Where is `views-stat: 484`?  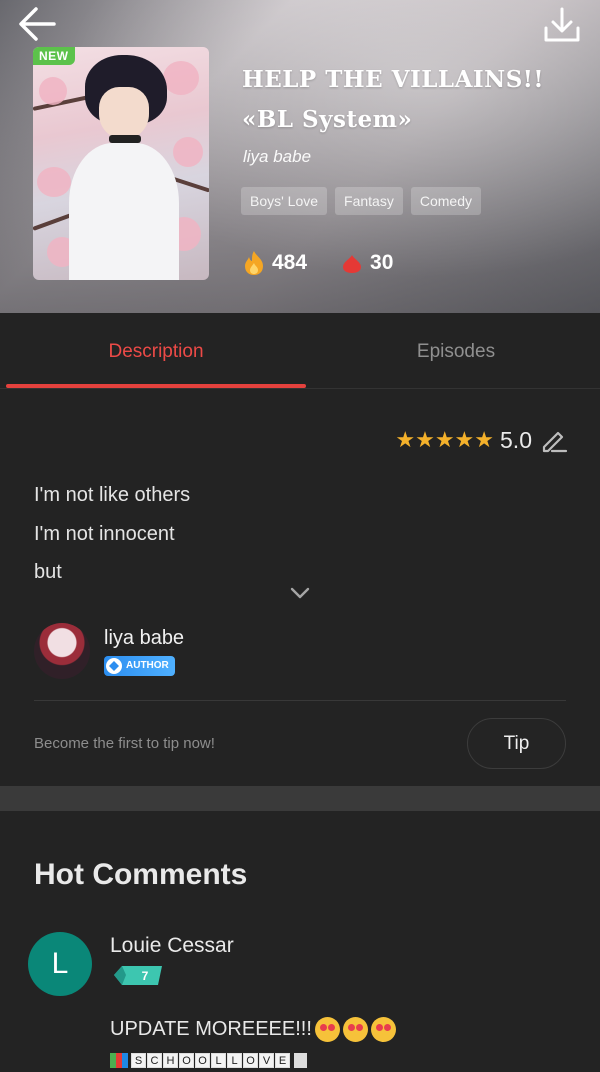
views-stat: 484 is located at coordinates (275, 263).